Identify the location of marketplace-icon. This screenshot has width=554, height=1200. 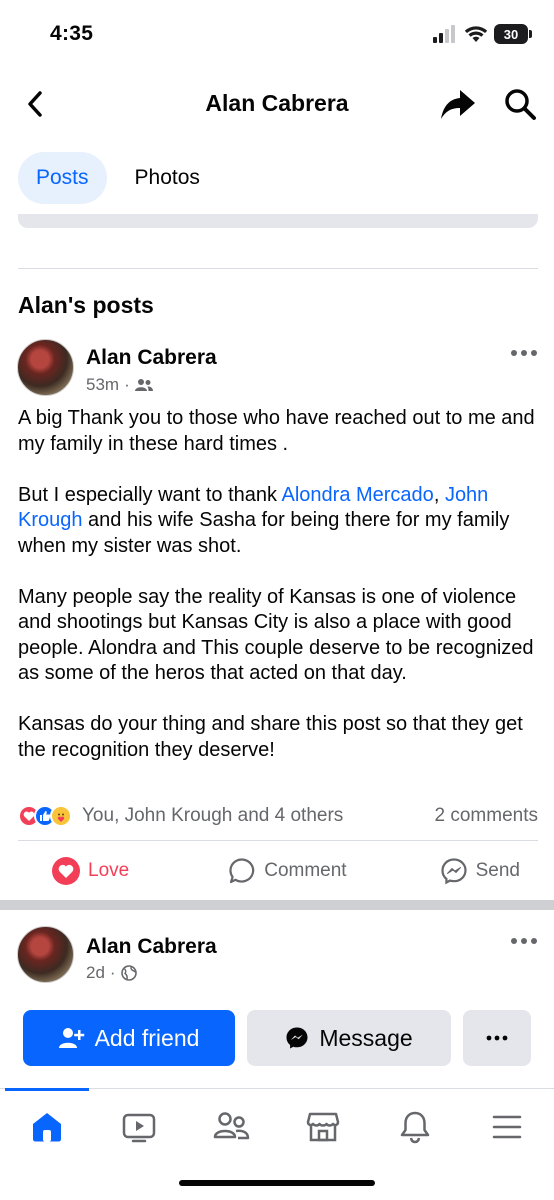
(323, 1127).